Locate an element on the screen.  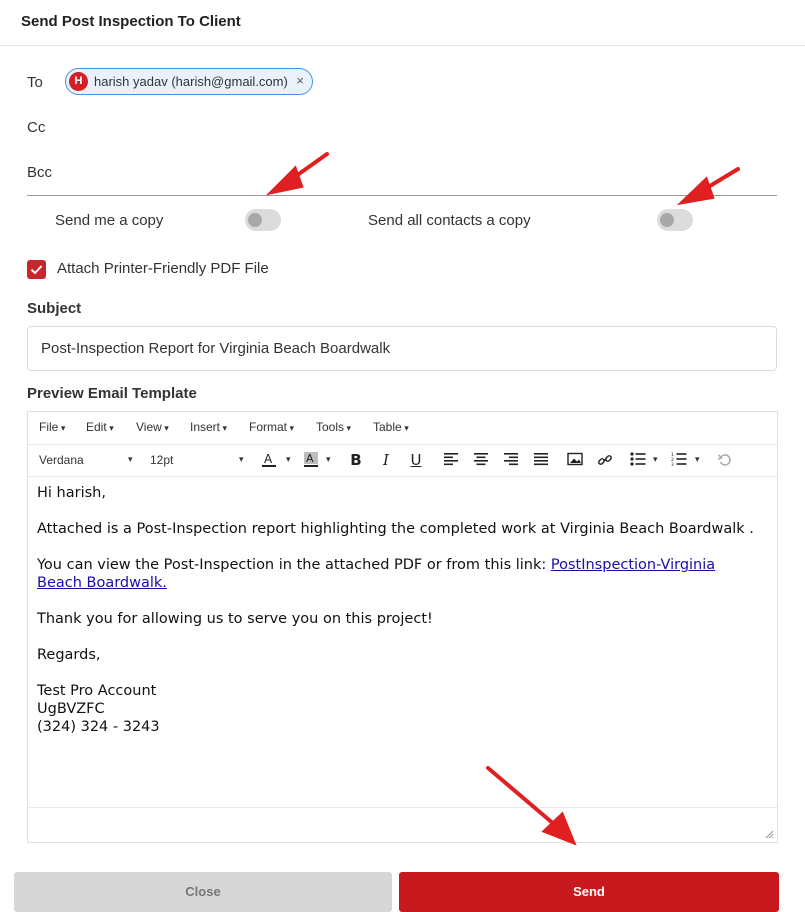
font-family-select: Verdana is located at coordinates (61, 460).